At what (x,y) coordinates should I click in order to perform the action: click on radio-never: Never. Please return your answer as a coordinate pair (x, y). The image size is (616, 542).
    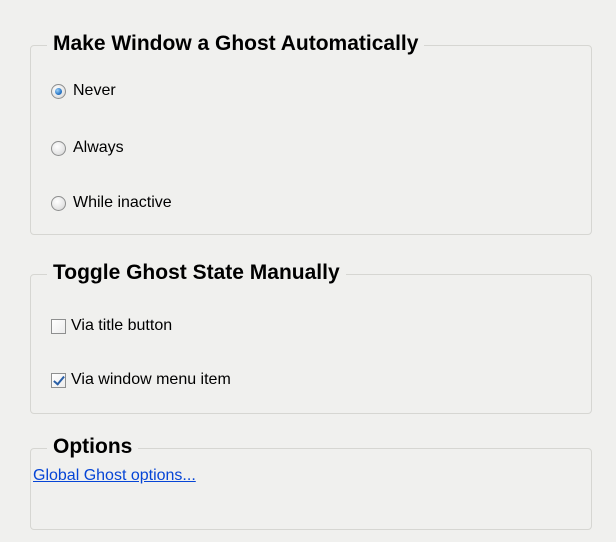
    Looking at the image, I should click on (83, 91).